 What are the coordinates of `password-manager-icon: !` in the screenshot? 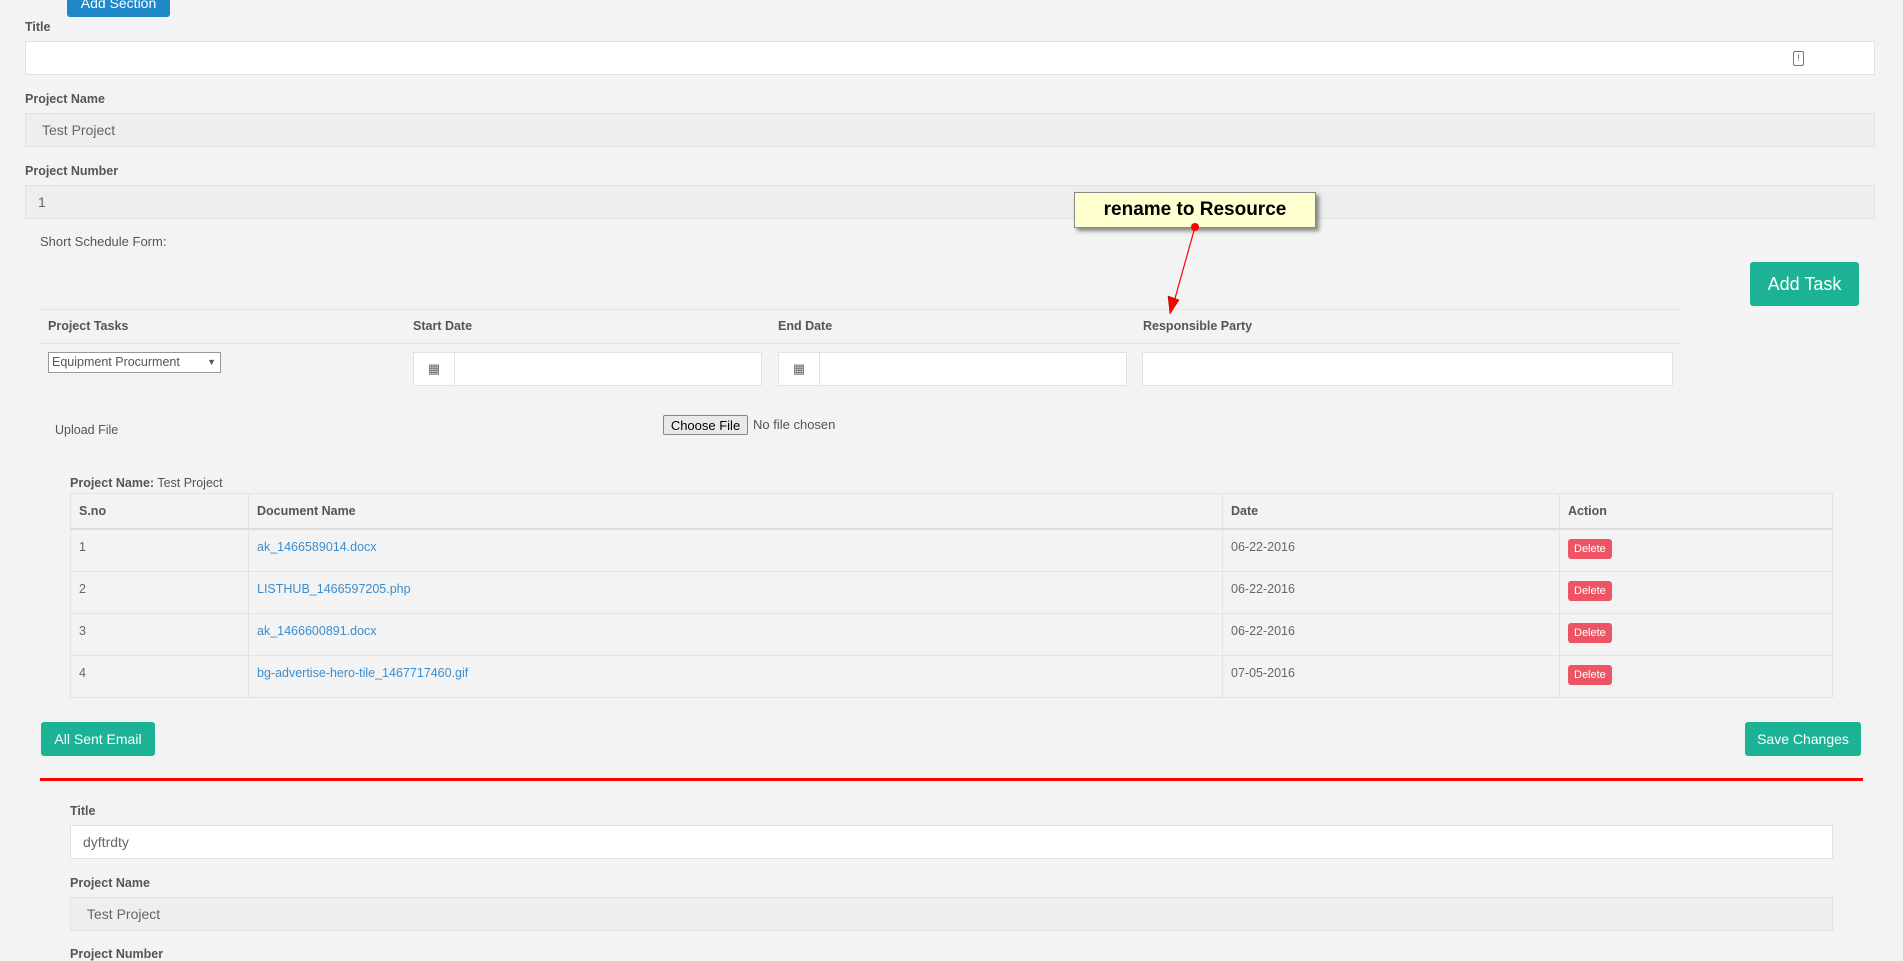 It's located at (1798, 58).